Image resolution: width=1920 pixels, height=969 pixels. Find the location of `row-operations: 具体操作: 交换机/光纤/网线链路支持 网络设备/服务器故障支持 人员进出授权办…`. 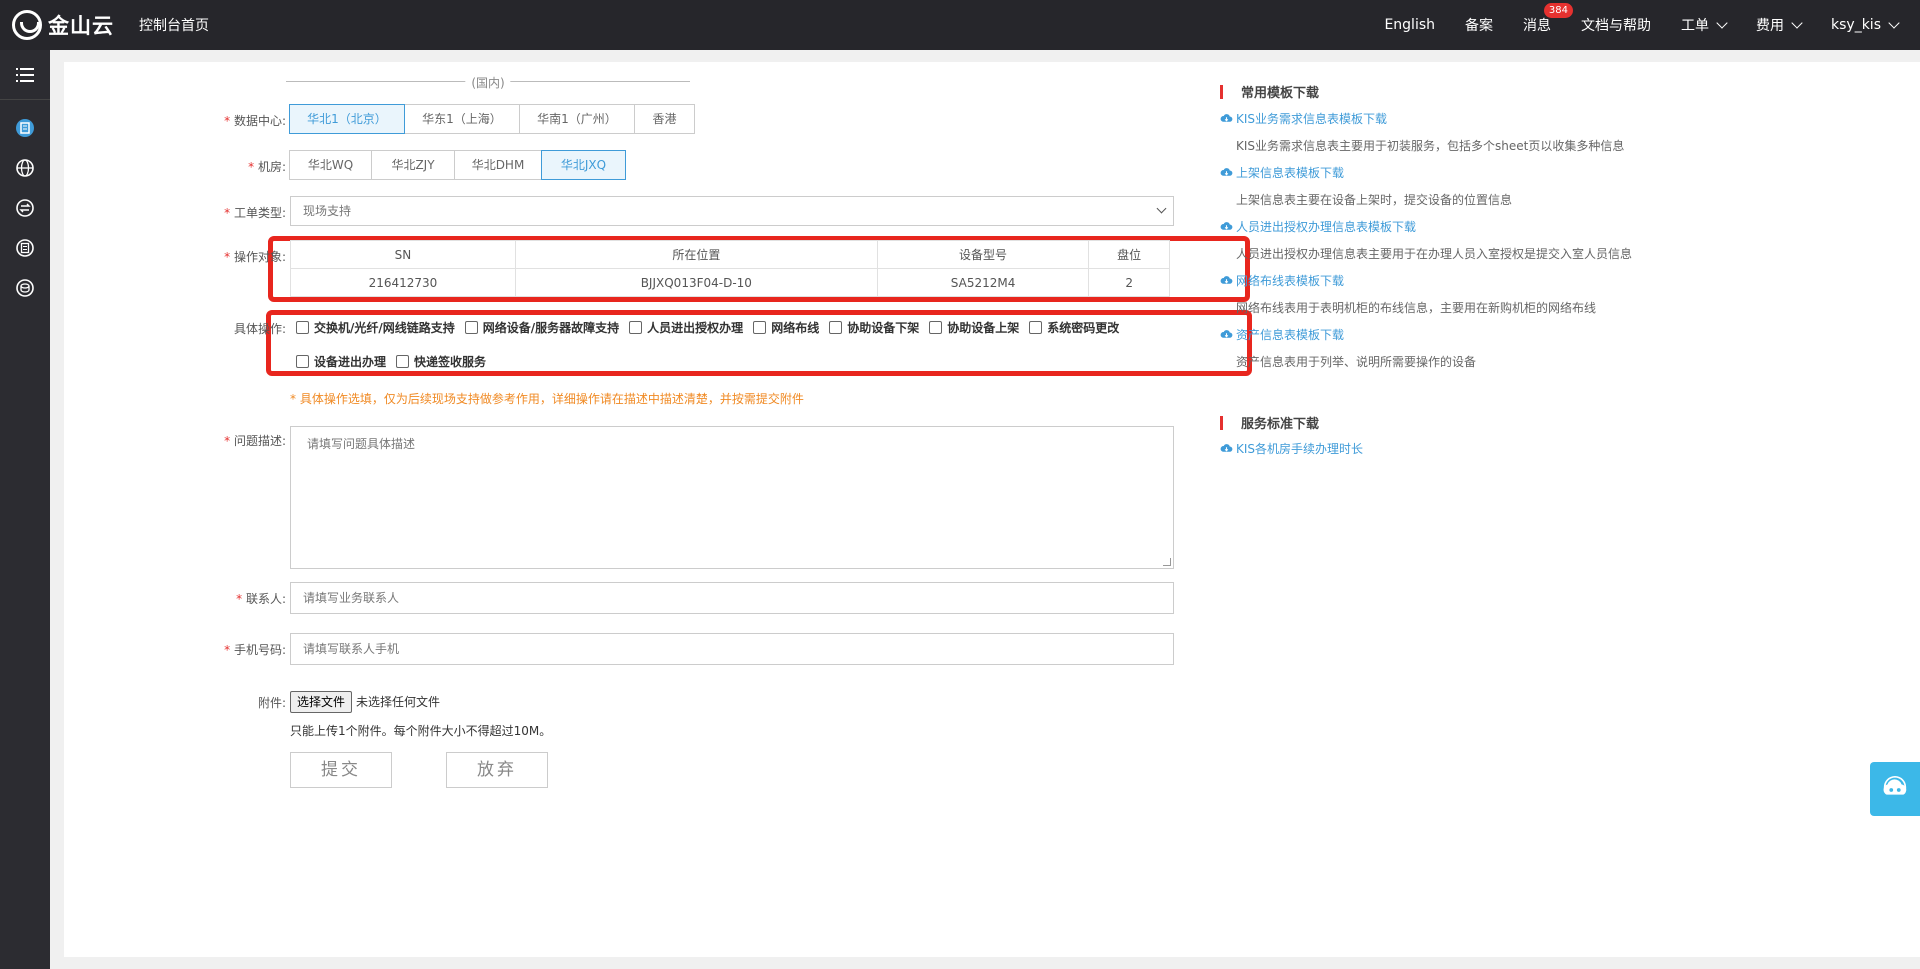

row-operations: 具体操作: 交换机/光纤/网线链路支持 网络设备/服务器故障支持 人员进出授权办… is located at coordinates (690, 344).